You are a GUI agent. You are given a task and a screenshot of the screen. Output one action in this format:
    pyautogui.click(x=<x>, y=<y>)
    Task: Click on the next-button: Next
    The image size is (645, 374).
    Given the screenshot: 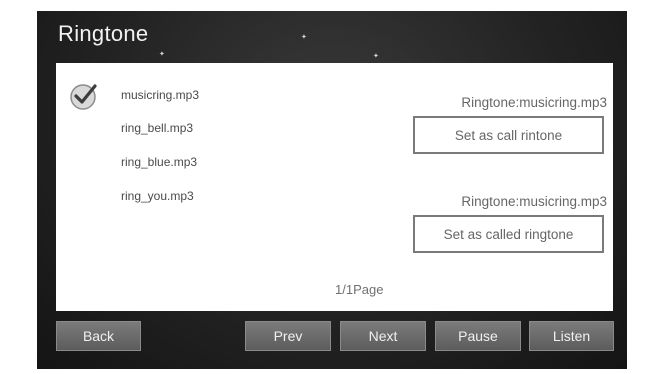 What is the action you would take?
    pyautogui.click(x=383, y=336)
    